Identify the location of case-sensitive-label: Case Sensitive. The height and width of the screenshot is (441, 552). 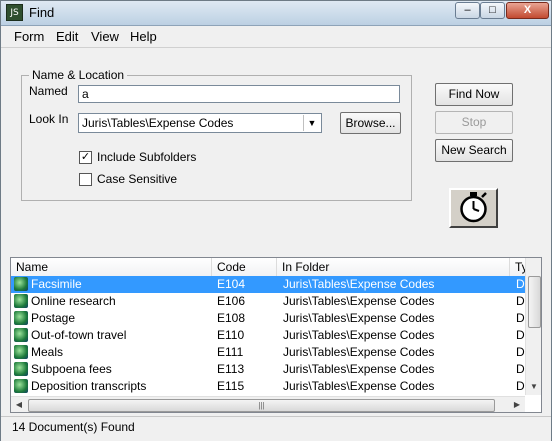
(137, 179).